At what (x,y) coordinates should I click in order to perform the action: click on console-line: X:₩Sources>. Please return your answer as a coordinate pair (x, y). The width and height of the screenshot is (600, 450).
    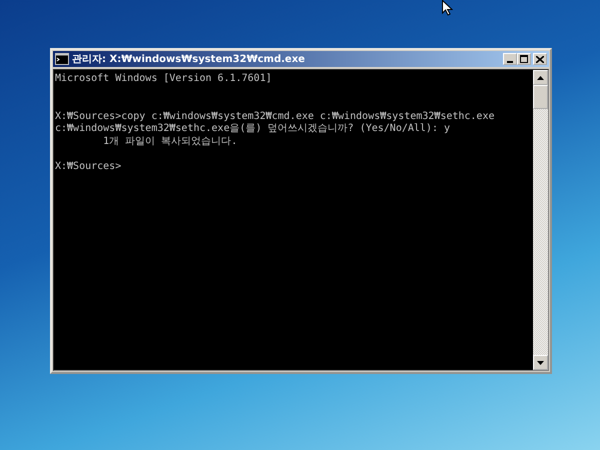
    Looking at the image, I should click on (88, 166).